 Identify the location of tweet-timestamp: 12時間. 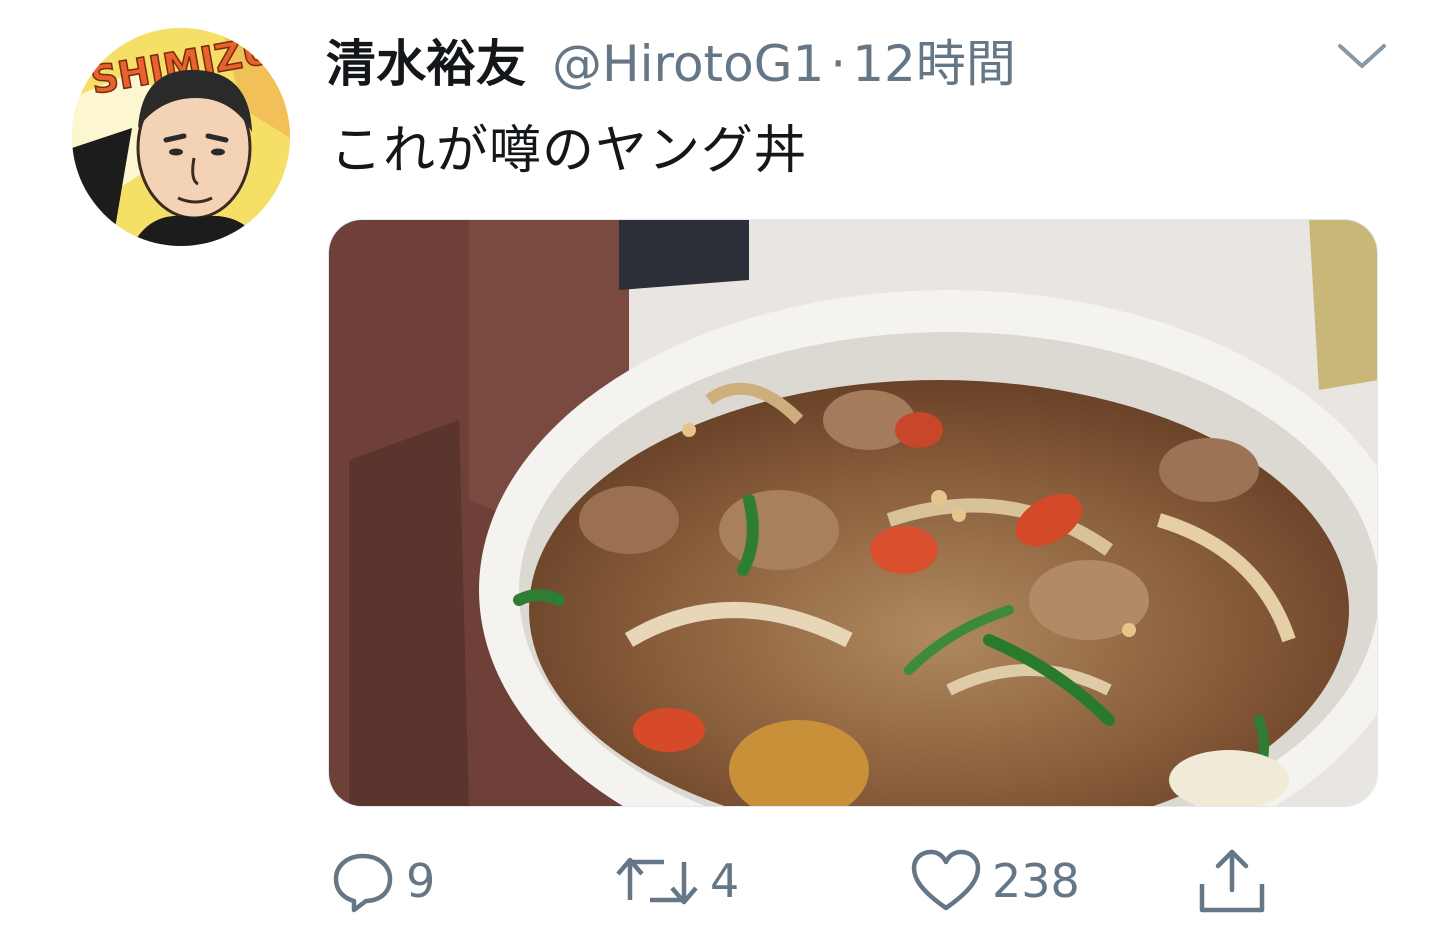
(934, 60).